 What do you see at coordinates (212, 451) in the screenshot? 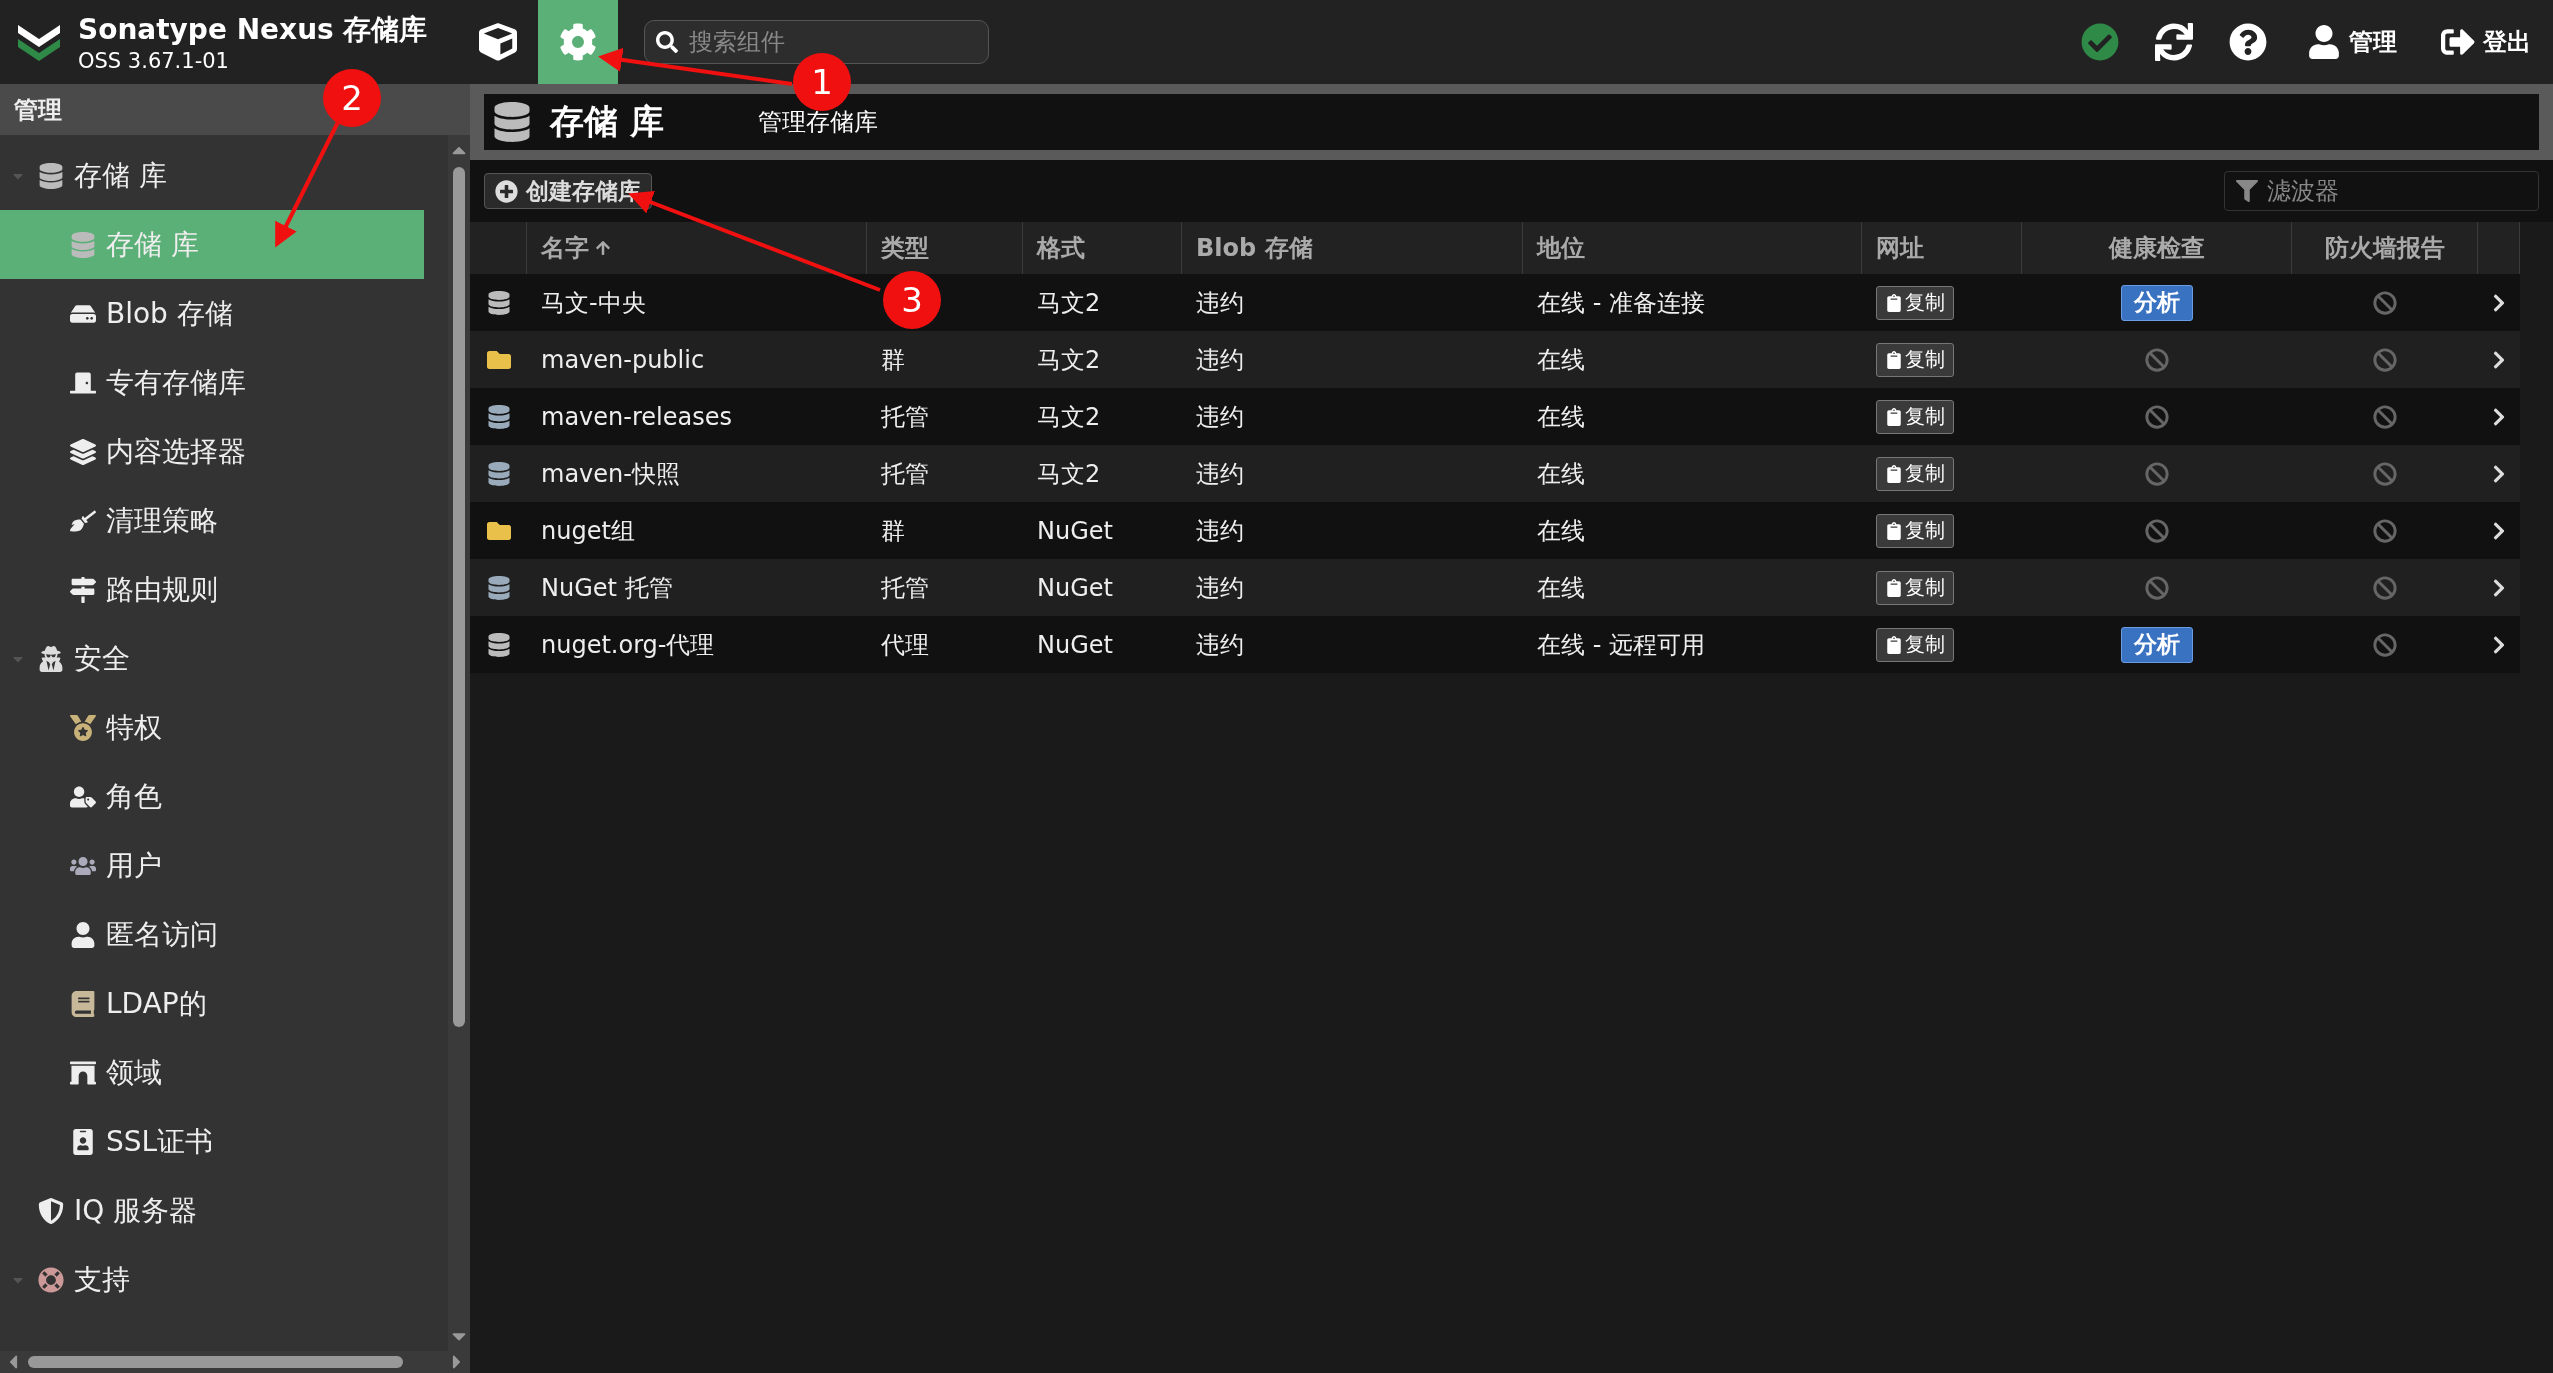
I see `sidebar-item: 内容选择器` at bounding box center [212, 451].